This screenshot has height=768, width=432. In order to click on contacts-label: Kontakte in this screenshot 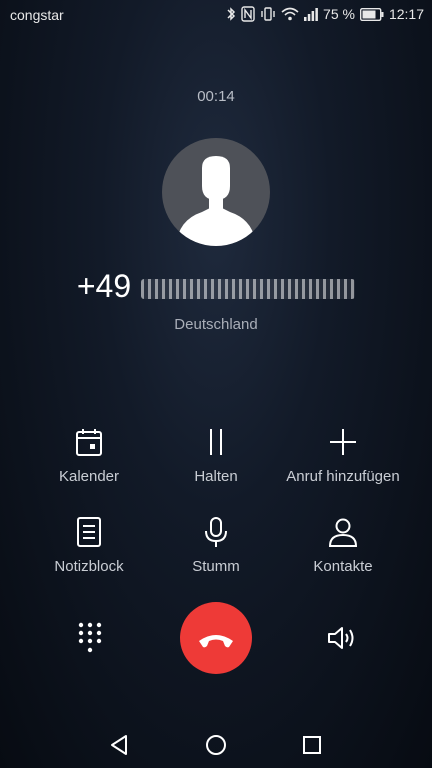, I will do `click(343, 566)`.